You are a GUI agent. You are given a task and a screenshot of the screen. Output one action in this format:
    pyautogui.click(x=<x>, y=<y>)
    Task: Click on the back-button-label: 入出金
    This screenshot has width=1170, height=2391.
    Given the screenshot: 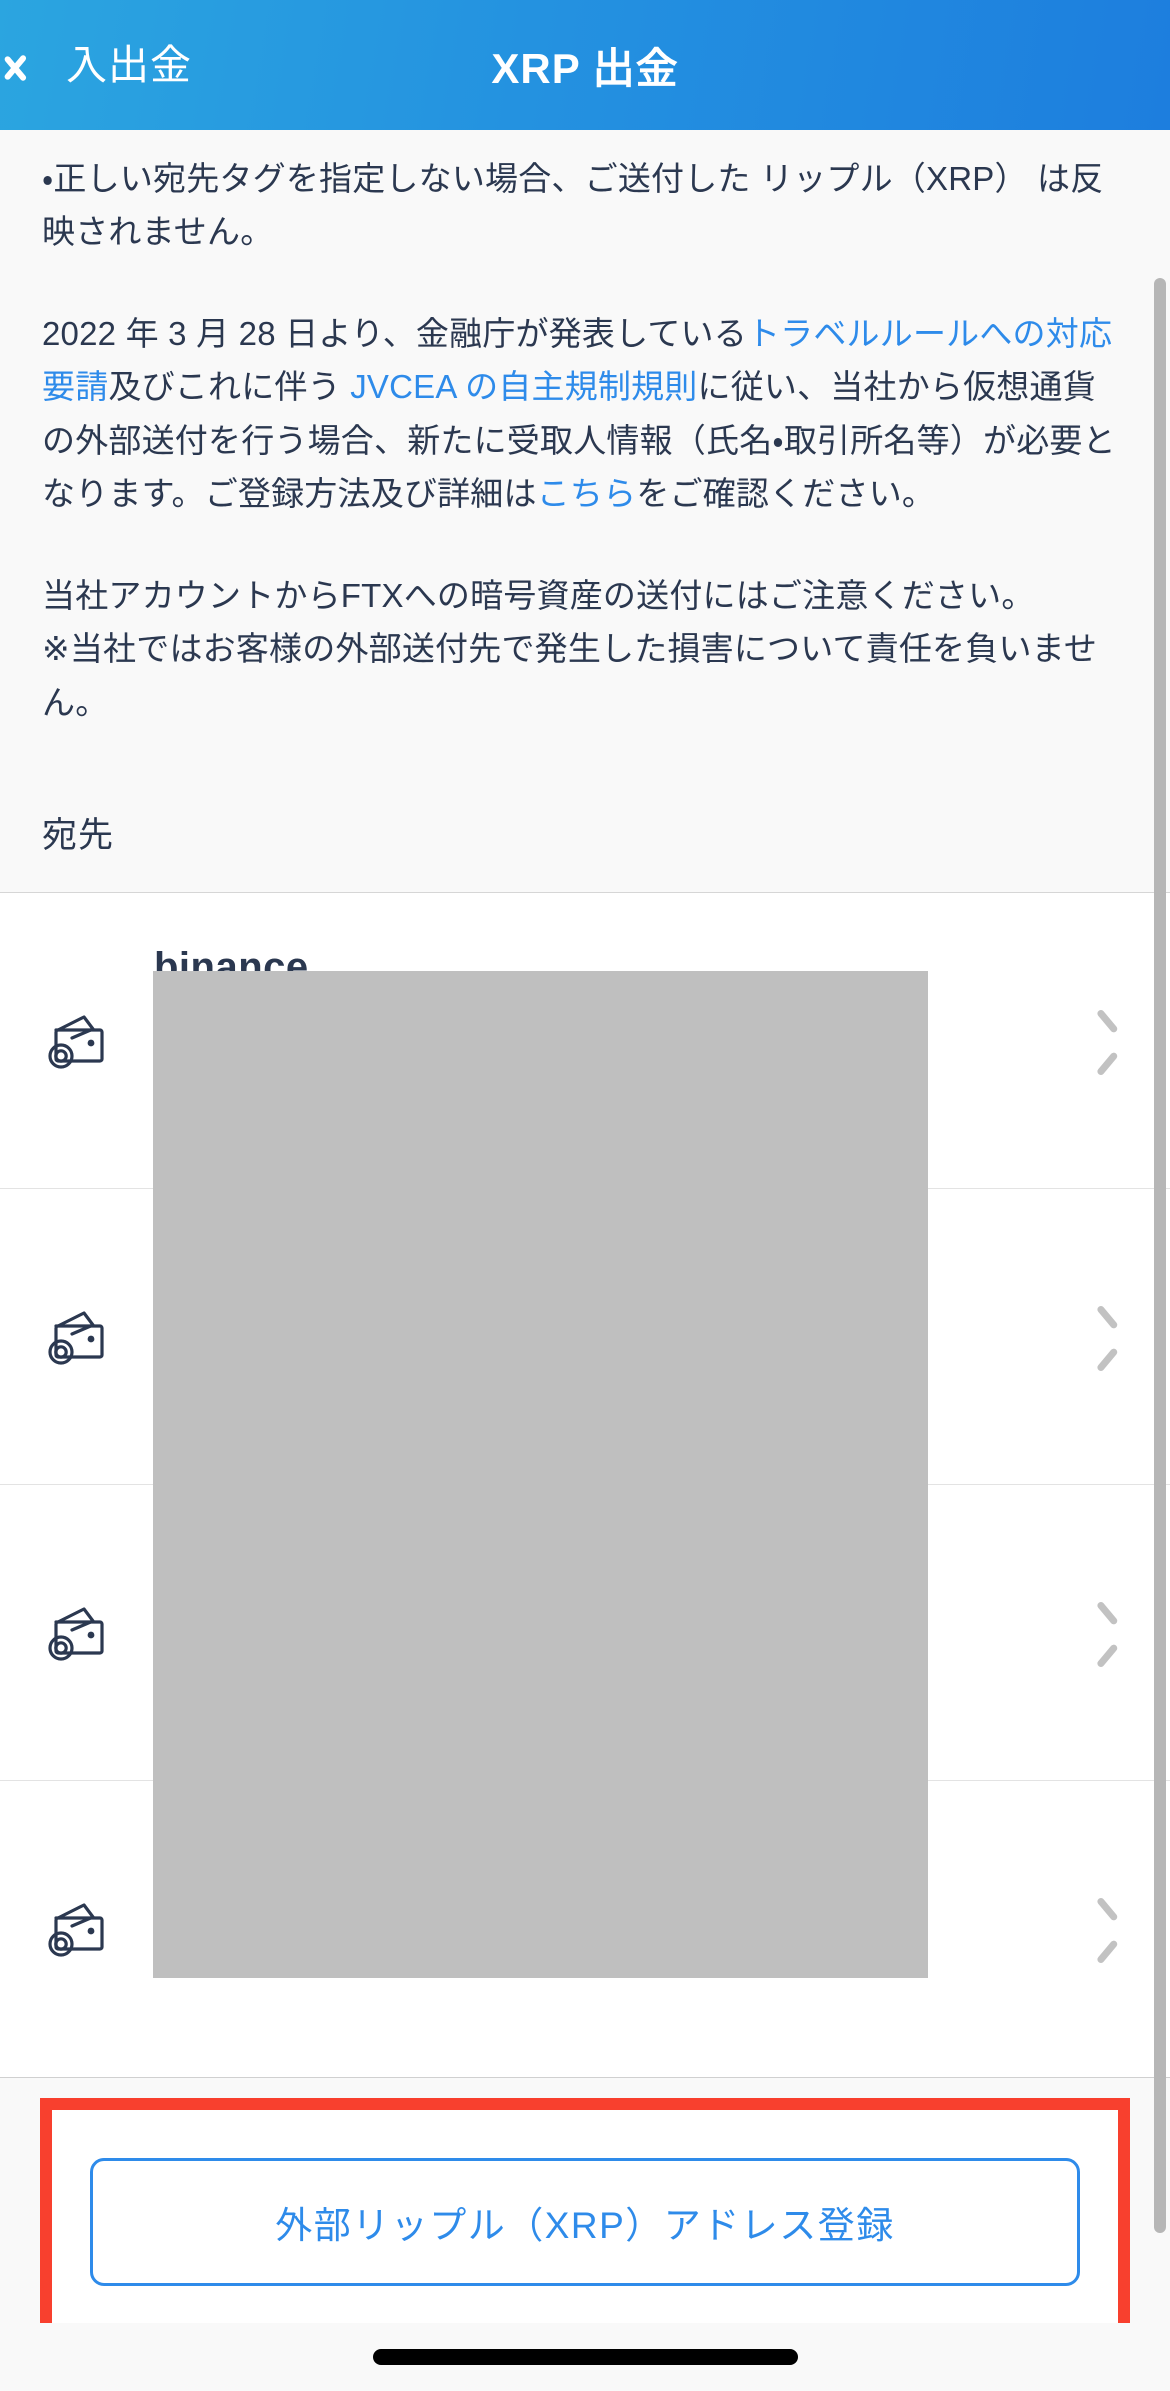 What is the action you would take?
    pyautogui.click(x=129, y=64)
    